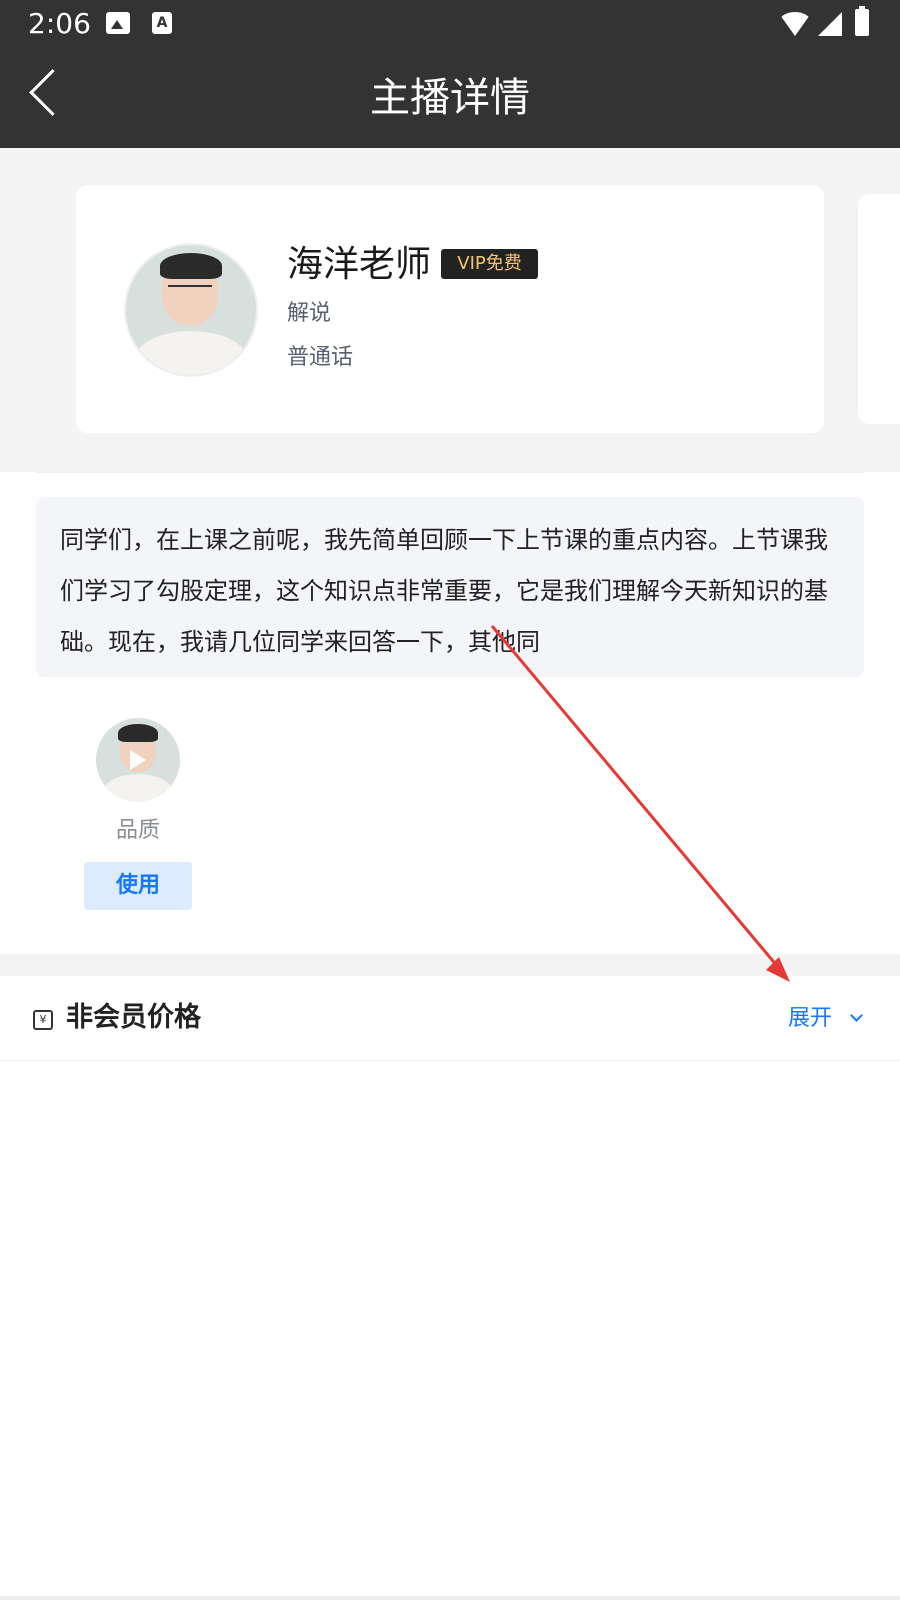  I want to click on page-title: 主播详情, so click(450, 98).